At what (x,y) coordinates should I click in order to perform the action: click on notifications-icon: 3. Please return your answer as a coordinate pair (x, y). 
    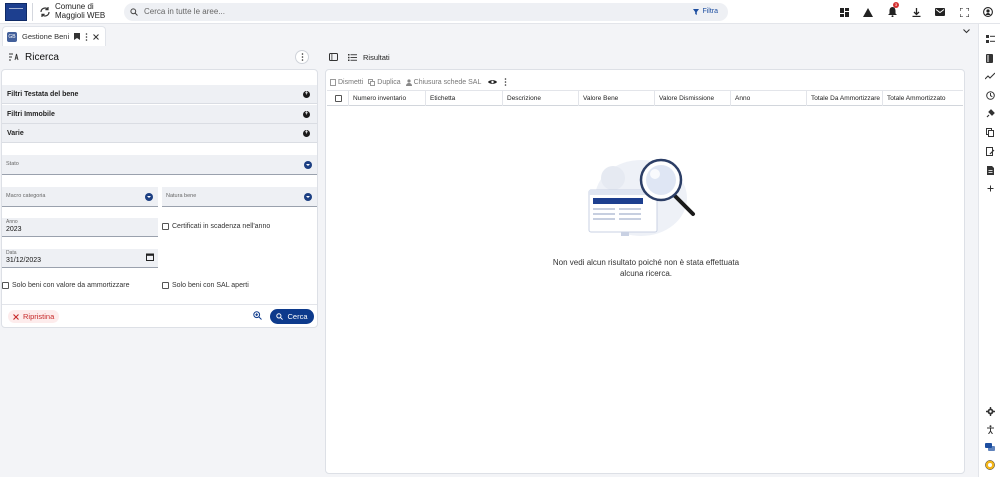
    Looking at the image, I should click on (892, 12).